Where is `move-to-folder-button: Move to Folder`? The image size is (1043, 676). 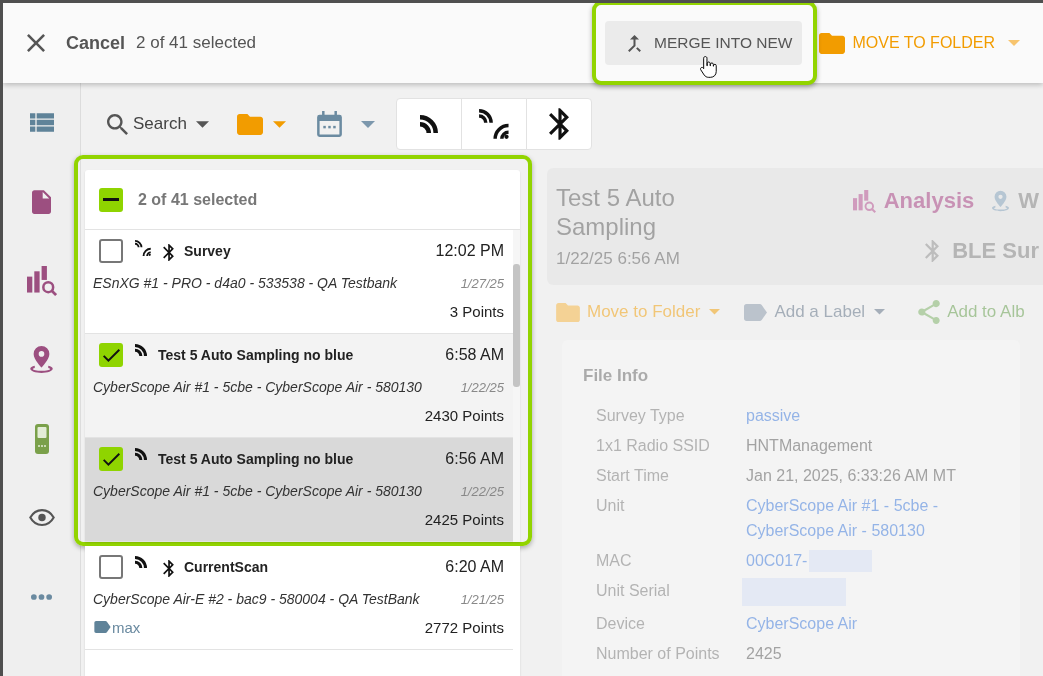 move-to-folder-button: Move to Folder is located at coordinates (638, 312).